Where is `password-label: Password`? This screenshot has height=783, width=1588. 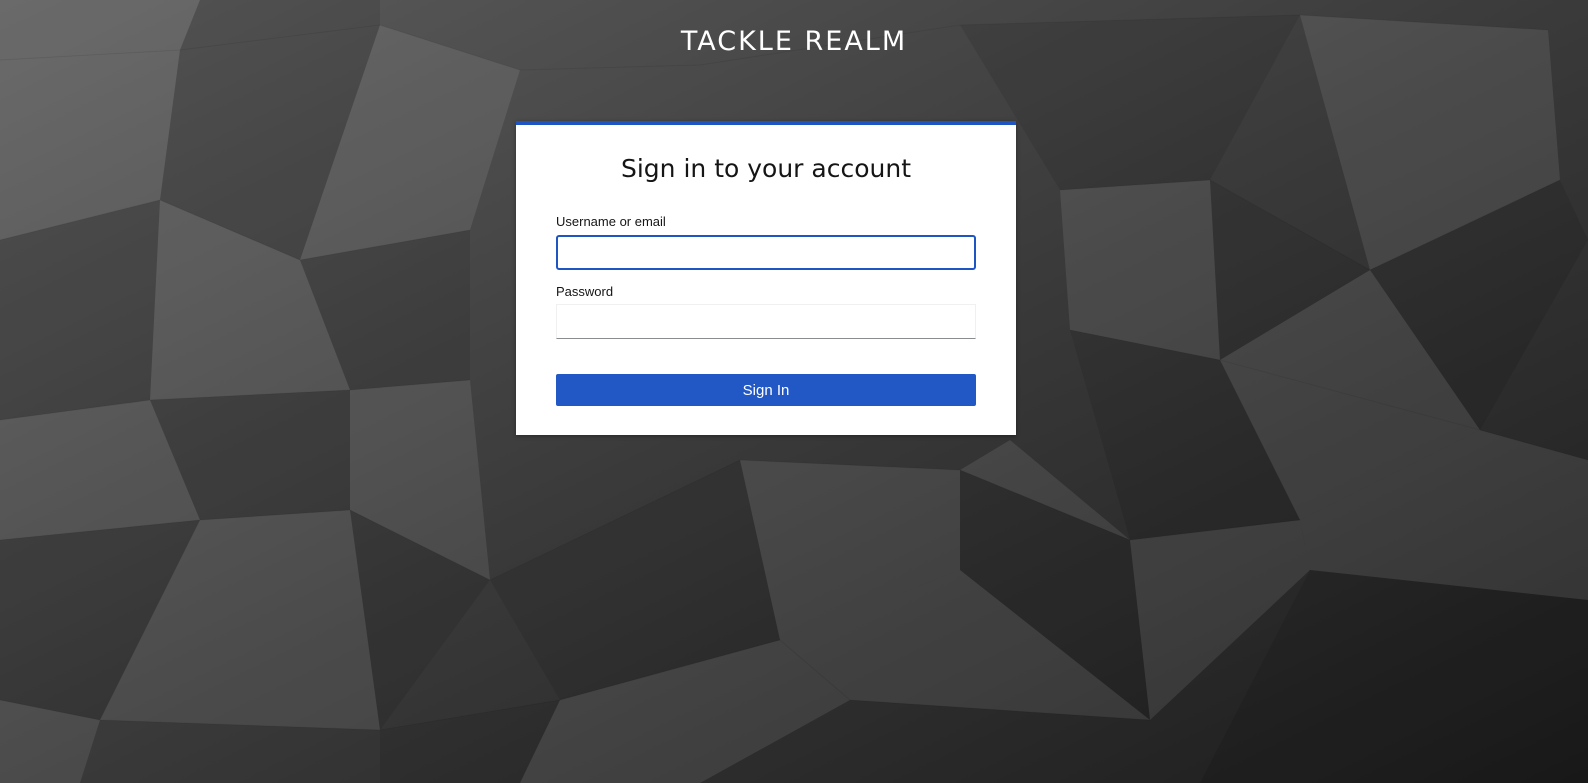
password-label: Password is located at coordinates (585, 291).